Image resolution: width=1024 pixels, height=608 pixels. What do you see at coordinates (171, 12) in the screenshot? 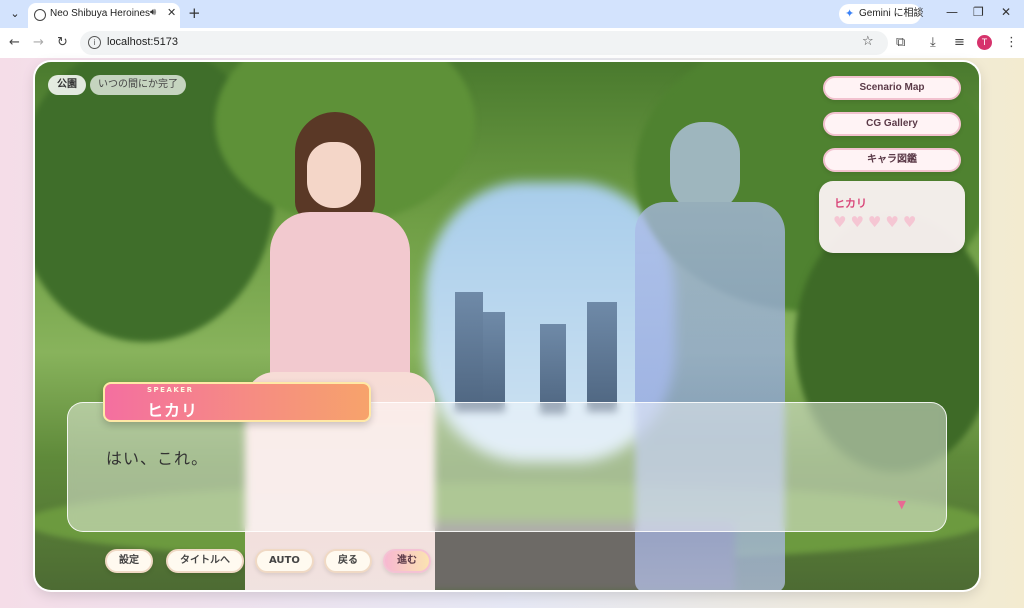
I see `close-icon: ✕` at bounding box center [171, 12].